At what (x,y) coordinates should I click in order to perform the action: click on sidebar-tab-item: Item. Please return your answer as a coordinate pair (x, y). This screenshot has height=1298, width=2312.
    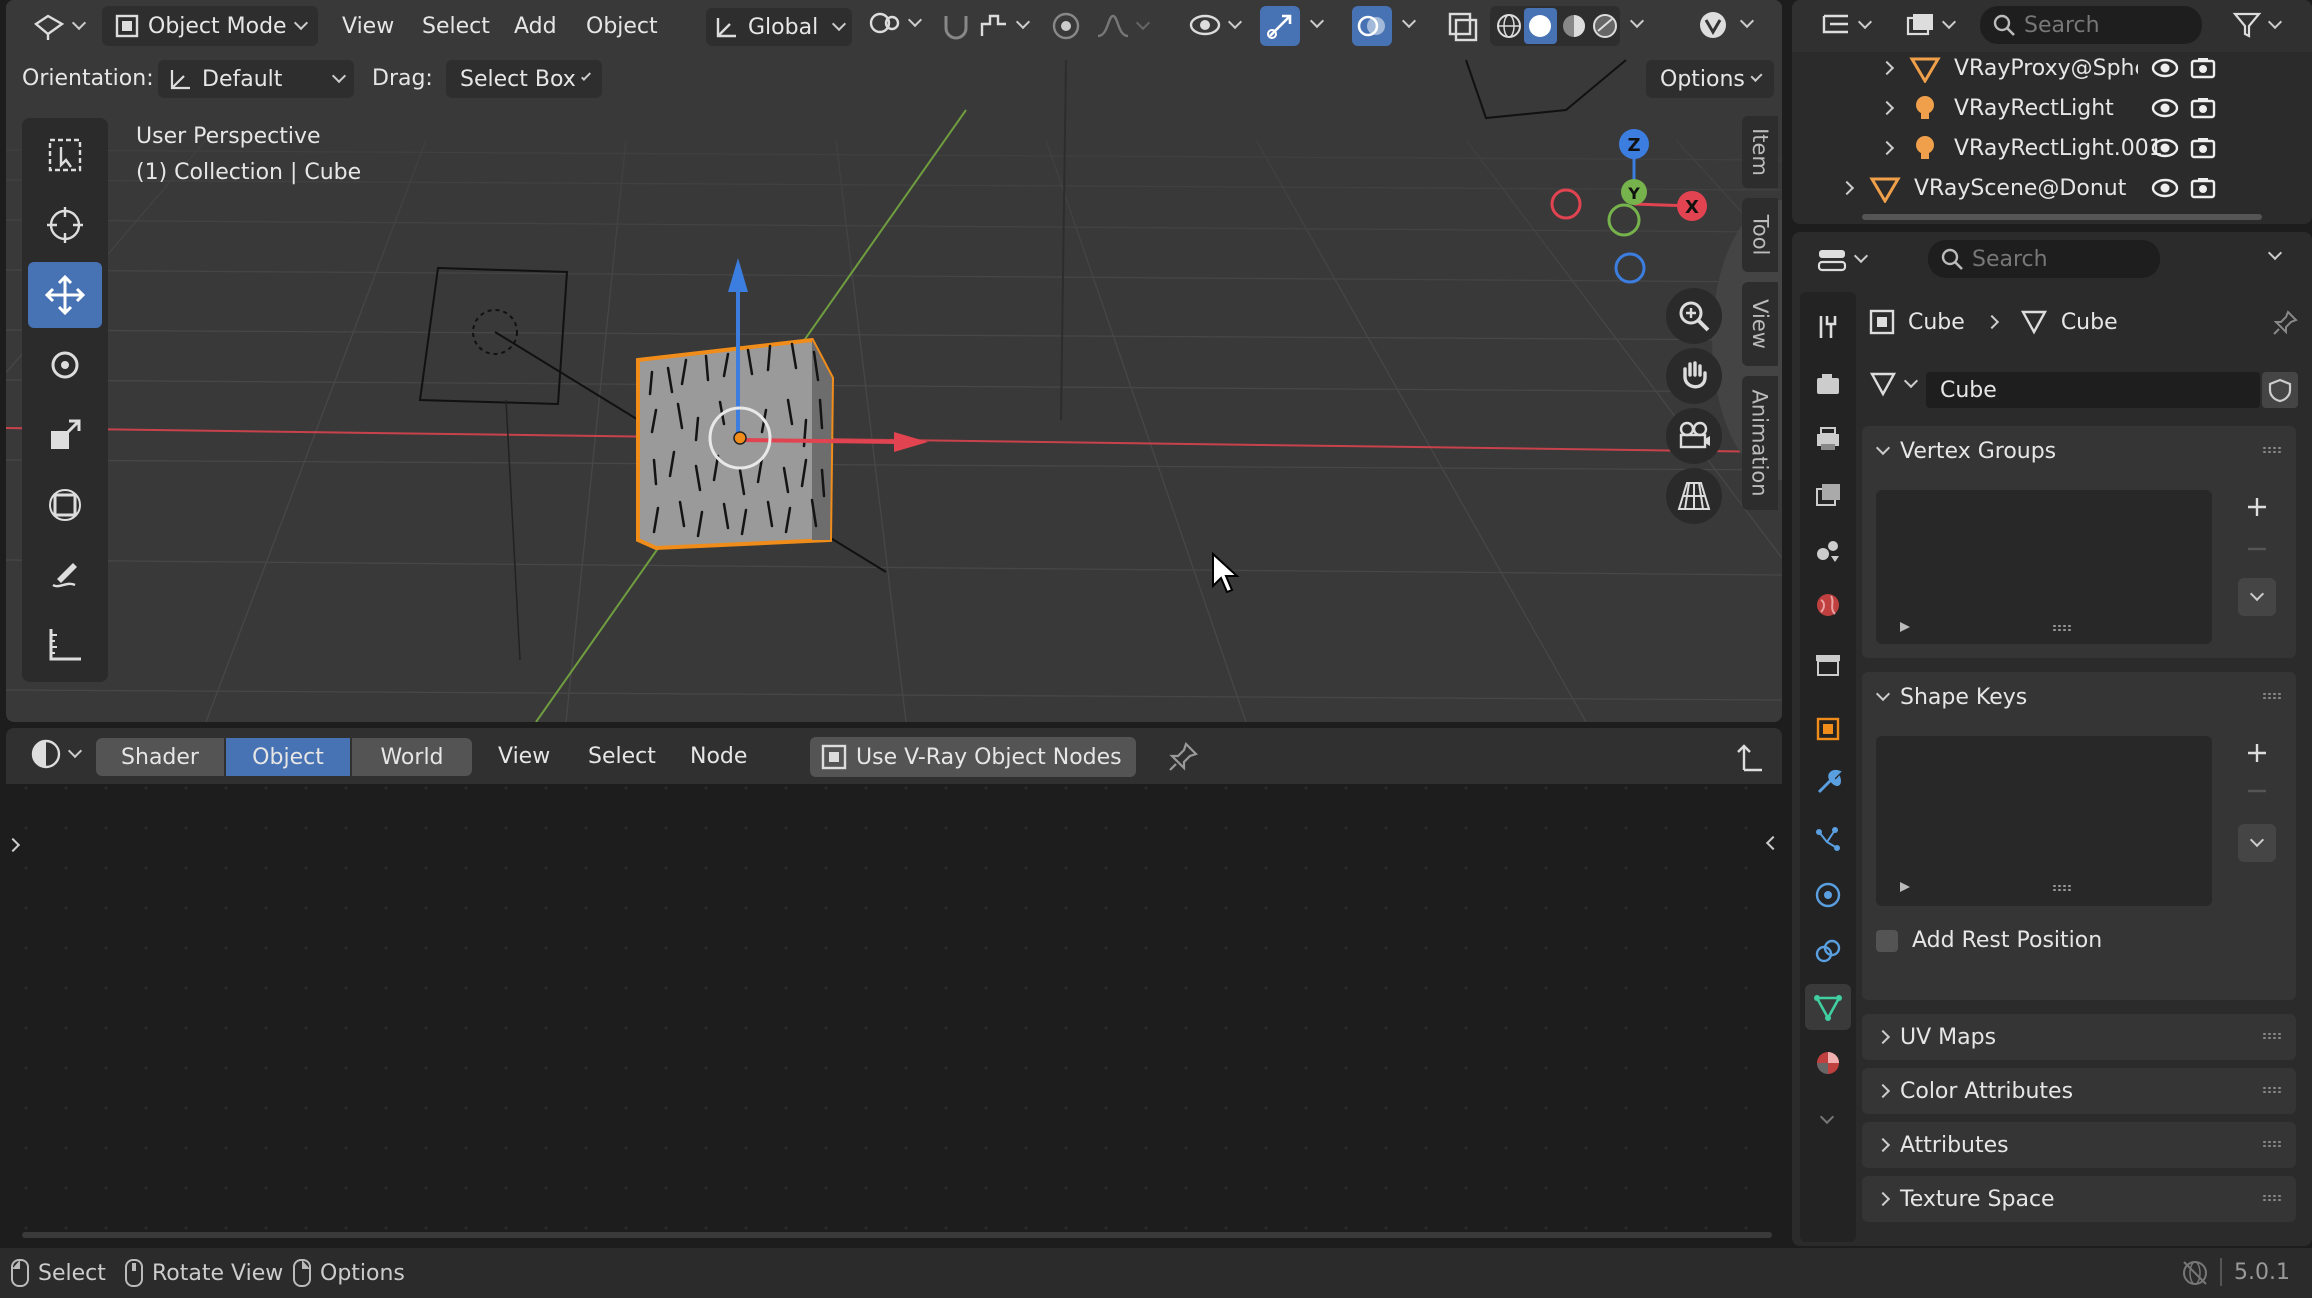
    Looking at the image, I should click on (1760, 152).